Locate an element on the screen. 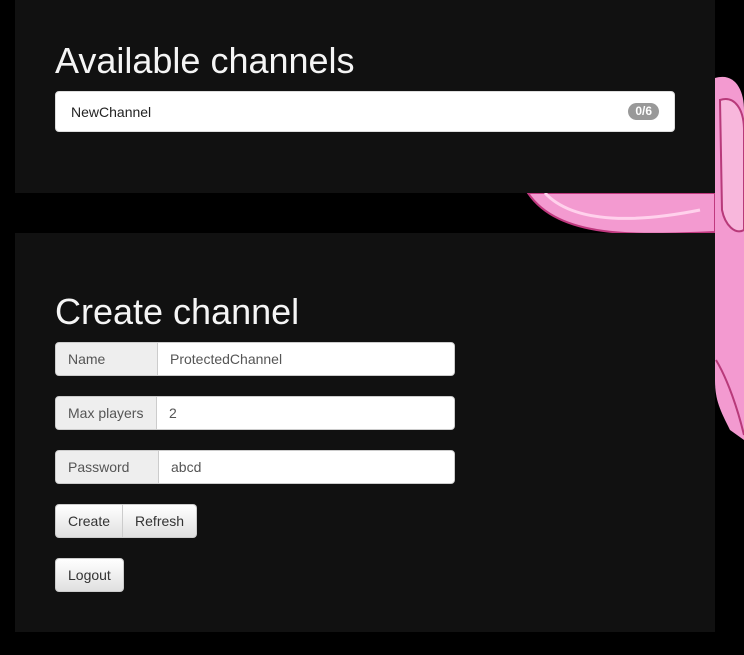 The height and width of the screenshot is (655, 744). name-label: Name is located at coordinates (107, 359).